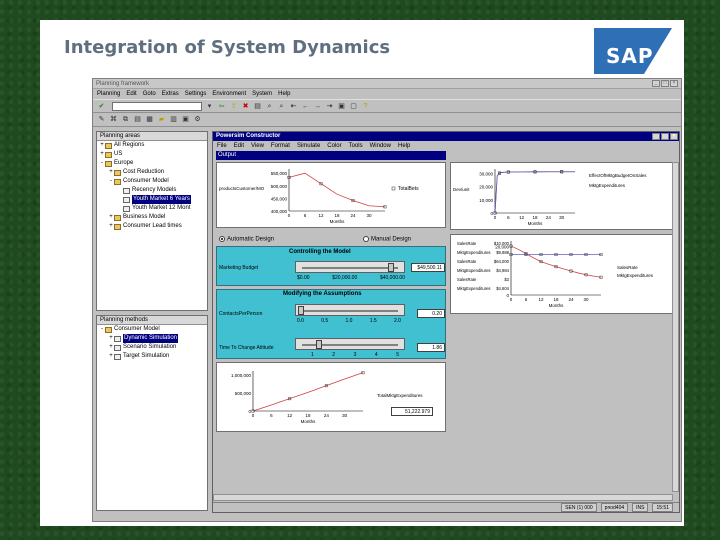 This screenshot has width=720, height=540. I want to click on maximize-button: □, so click(665, 83).